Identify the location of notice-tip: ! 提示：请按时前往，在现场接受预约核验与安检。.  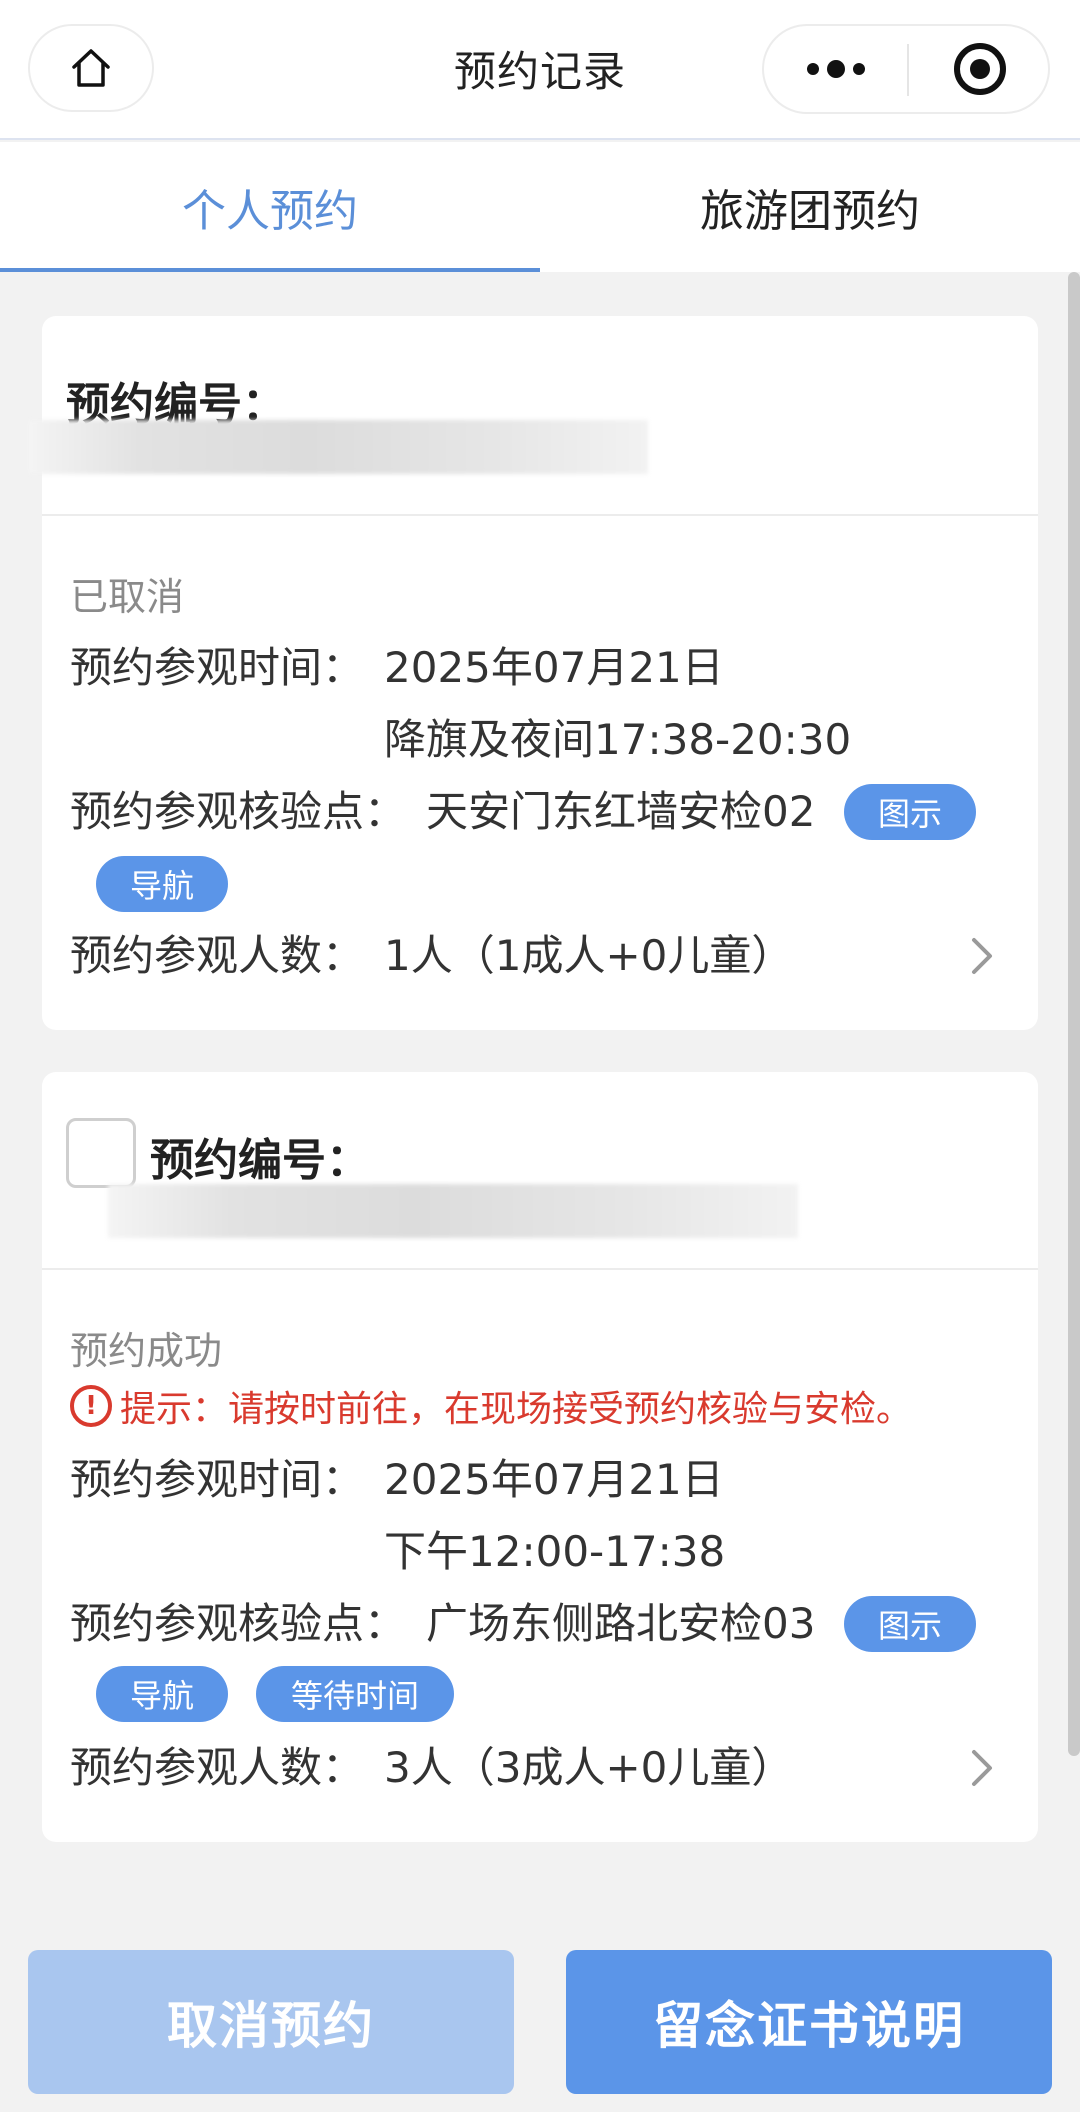
(491, 1406).